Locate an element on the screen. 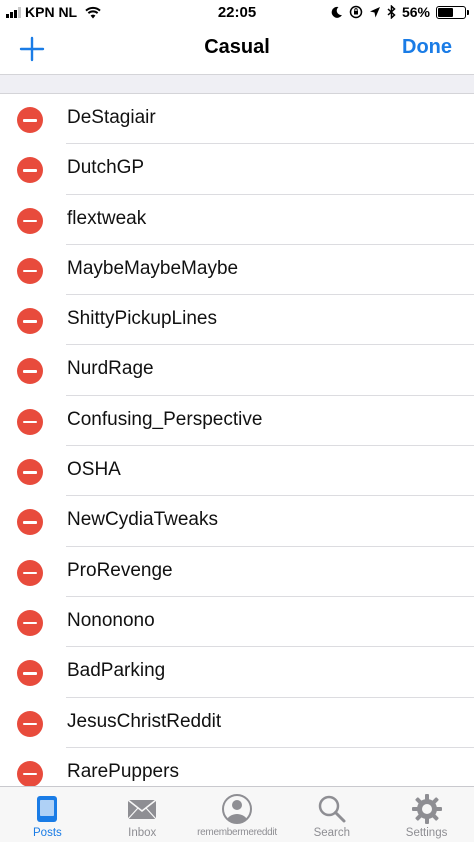  tab-label-posts: Posts is located at coordinates (47, 833).